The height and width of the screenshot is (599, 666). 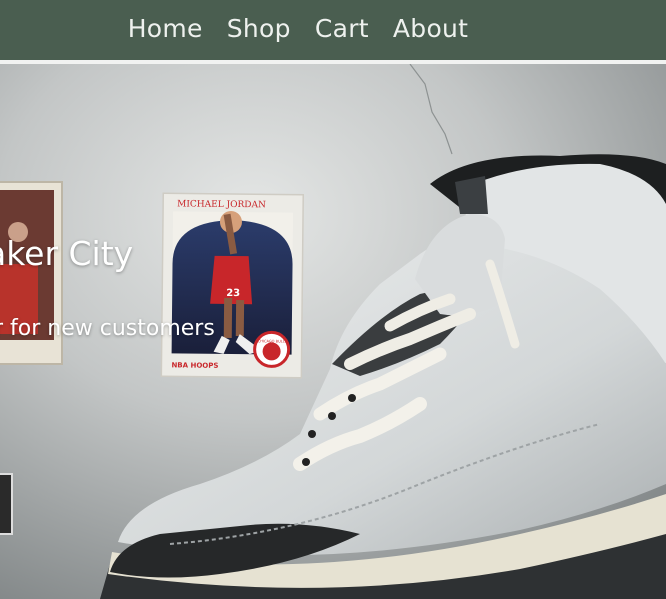 I want to click on nav-link-cart: Cart, so click(x=342, y=28).